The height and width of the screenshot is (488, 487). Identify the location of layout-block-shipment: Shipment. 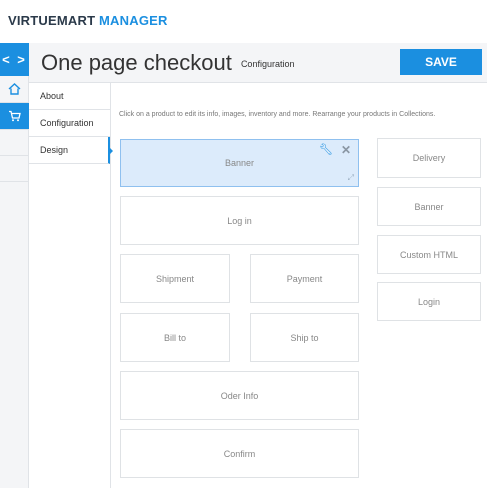
(175, 278).